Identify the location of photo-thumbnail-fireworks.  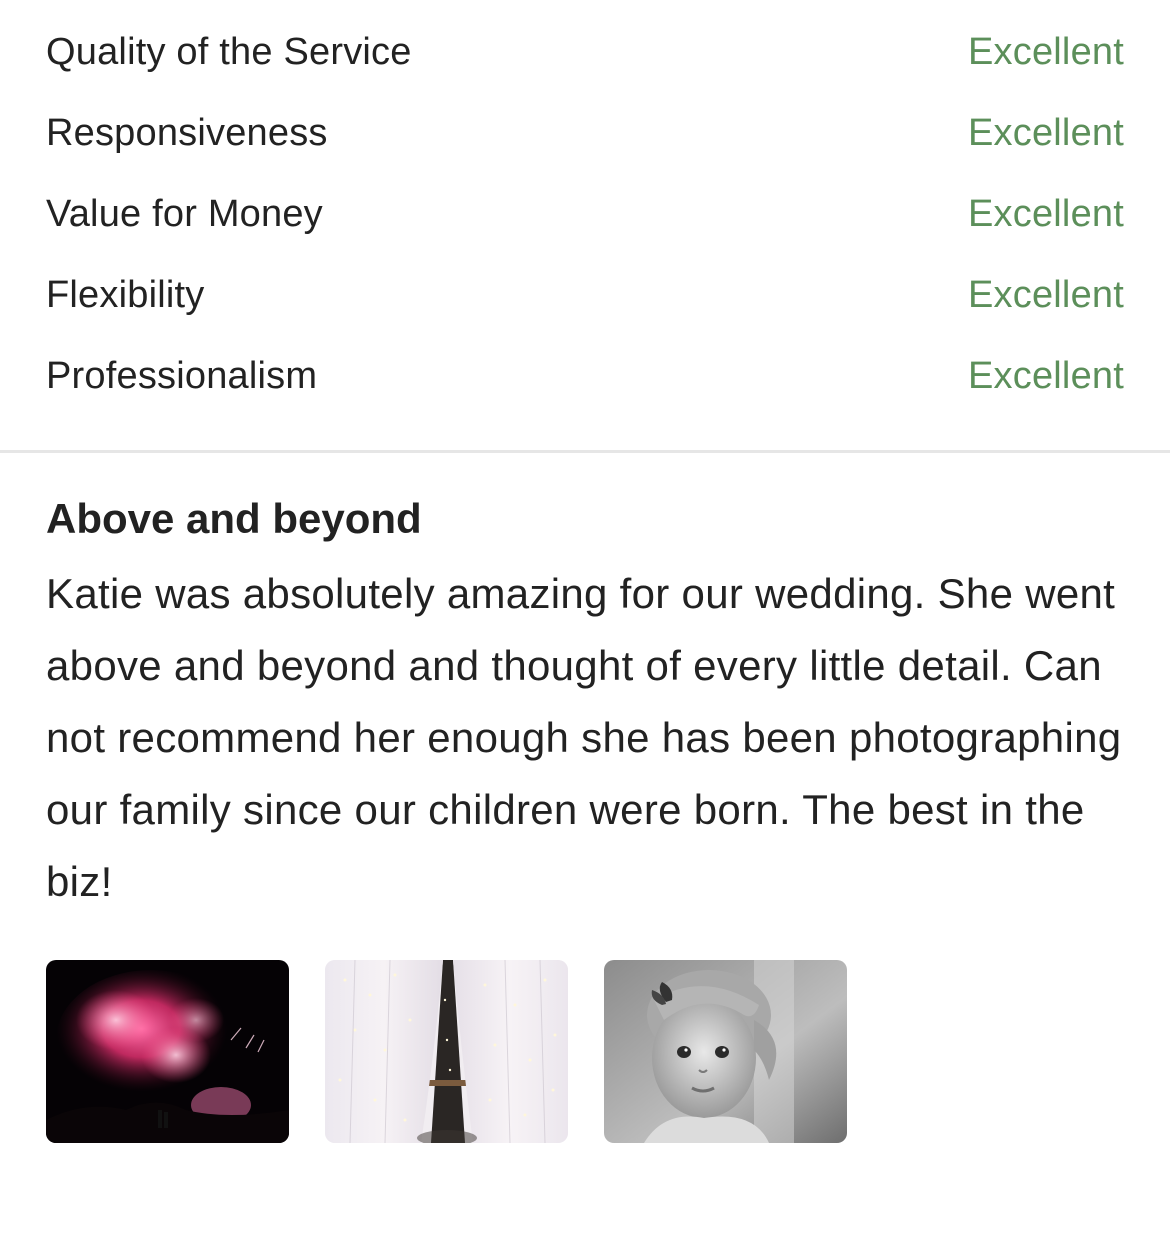
(167, 1051).